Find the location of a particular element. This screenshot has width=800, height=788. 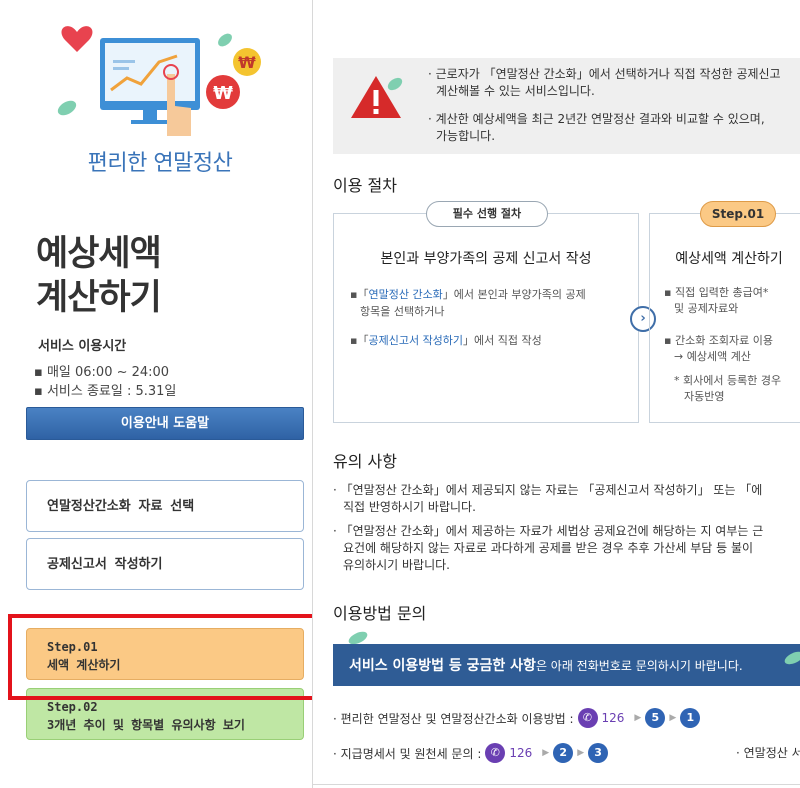

banner-strong-text: 서비스 이용방법 등 궁금한 사항 is located at coordinates (442, 666).